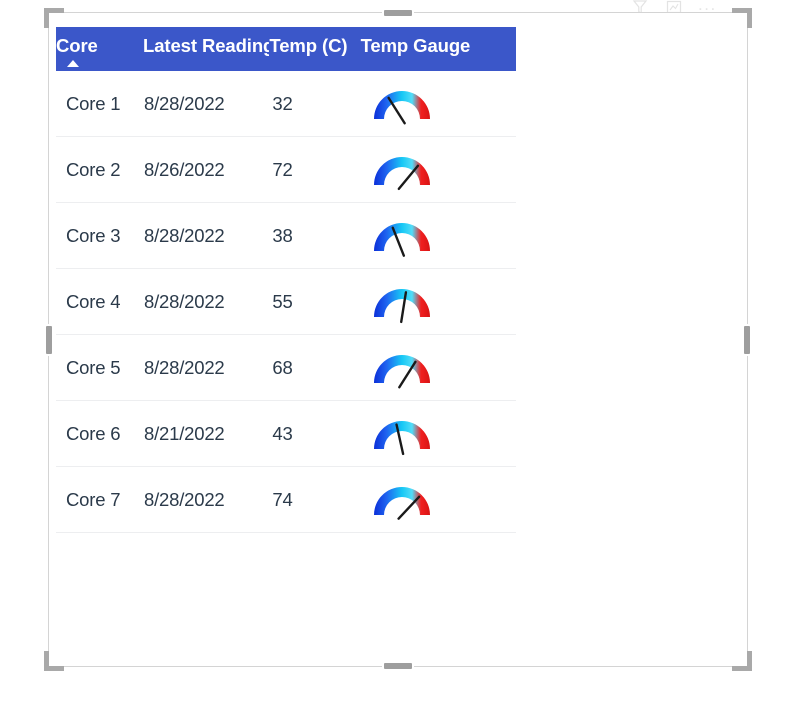 The image size is (791, 703). I want to click on table-row: Core 2 8/26/2022 72, so click(286, 169).